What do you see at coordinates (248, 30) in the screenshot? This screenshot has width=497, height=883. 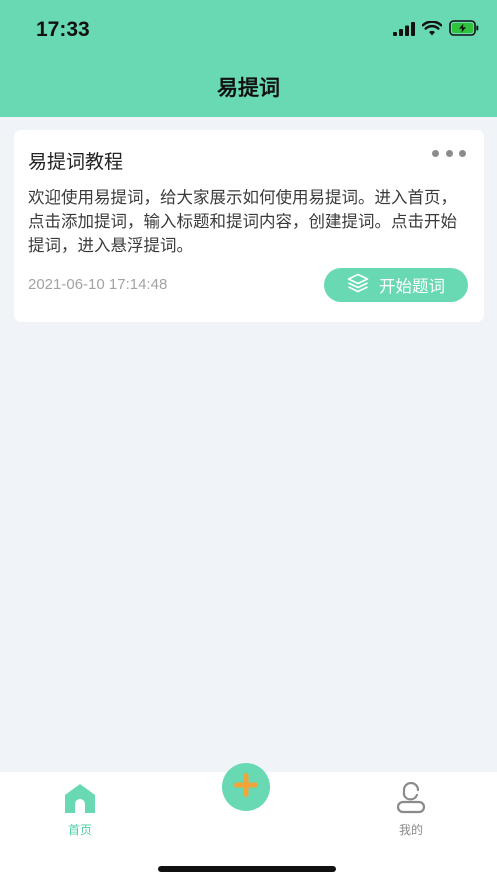 I see `status-bar: 17:33` at bounding box center [248, 30].